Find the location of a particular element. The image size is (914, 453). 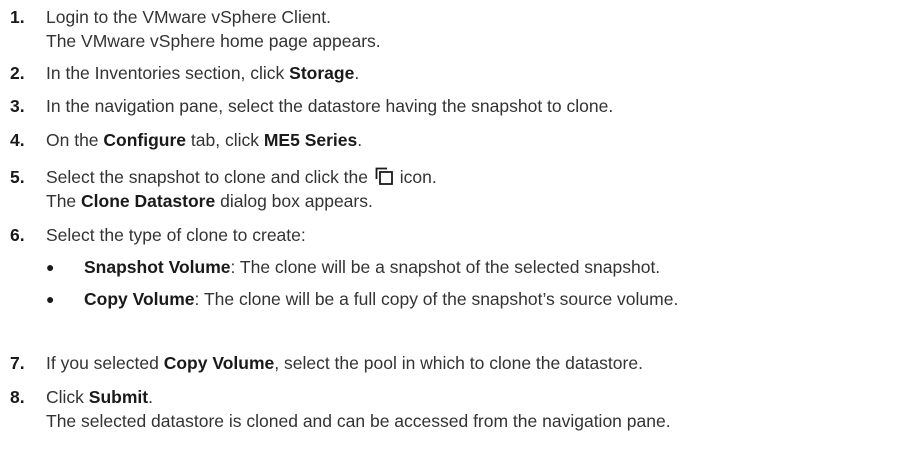

ui-term-snapshot-volume: Snapshot Volume is located at coordinates (157, 267).